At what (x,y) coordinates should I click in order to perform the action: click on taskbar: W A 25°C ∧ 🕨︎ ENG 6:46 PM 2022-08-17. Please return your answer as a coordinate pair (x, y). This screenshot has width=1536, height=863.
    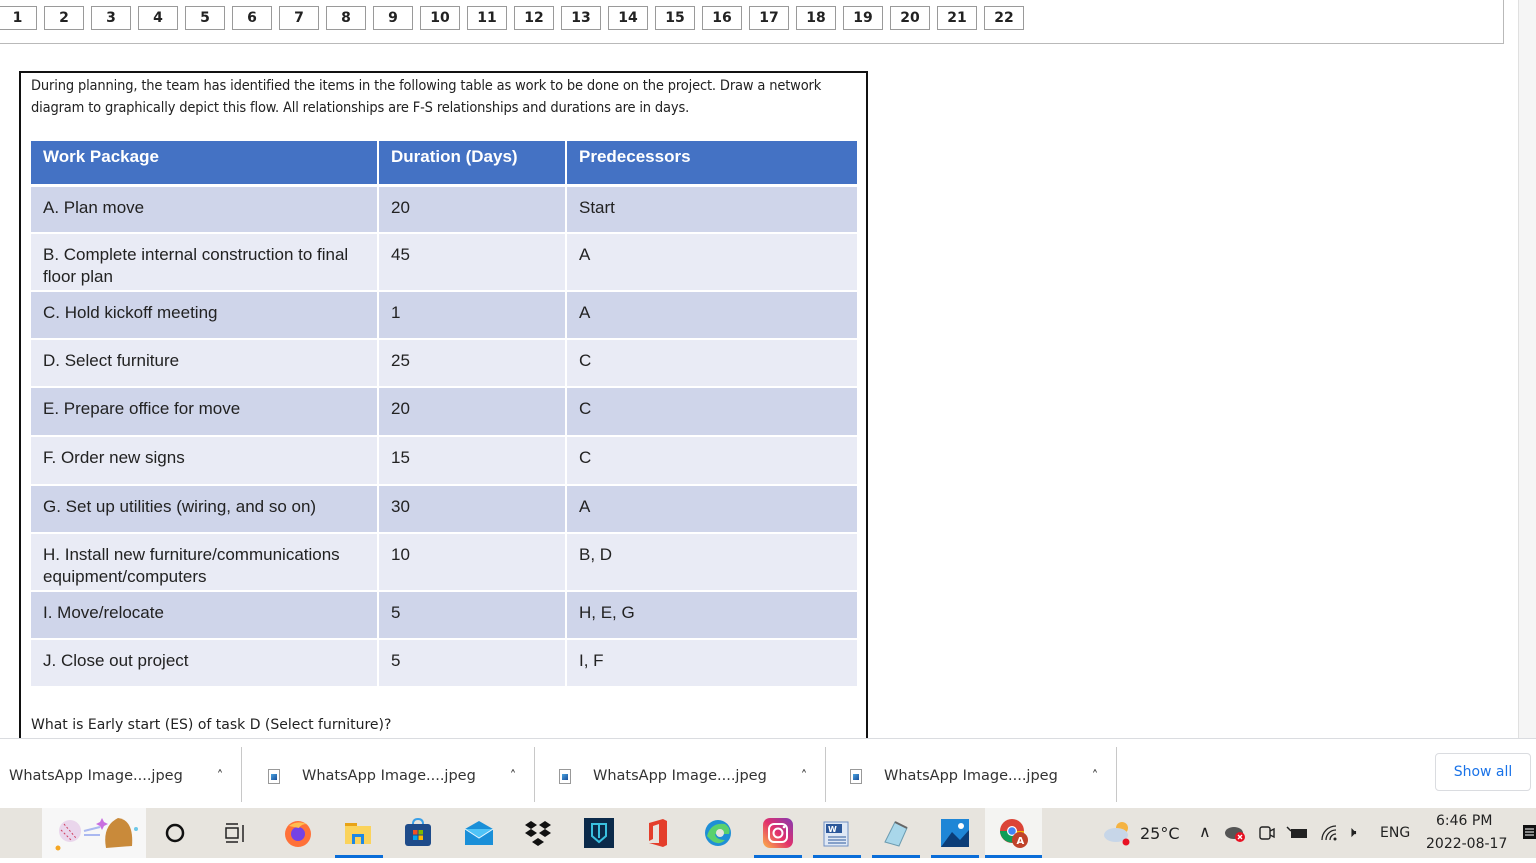
    Looking at the image, I should click on (768, 833).